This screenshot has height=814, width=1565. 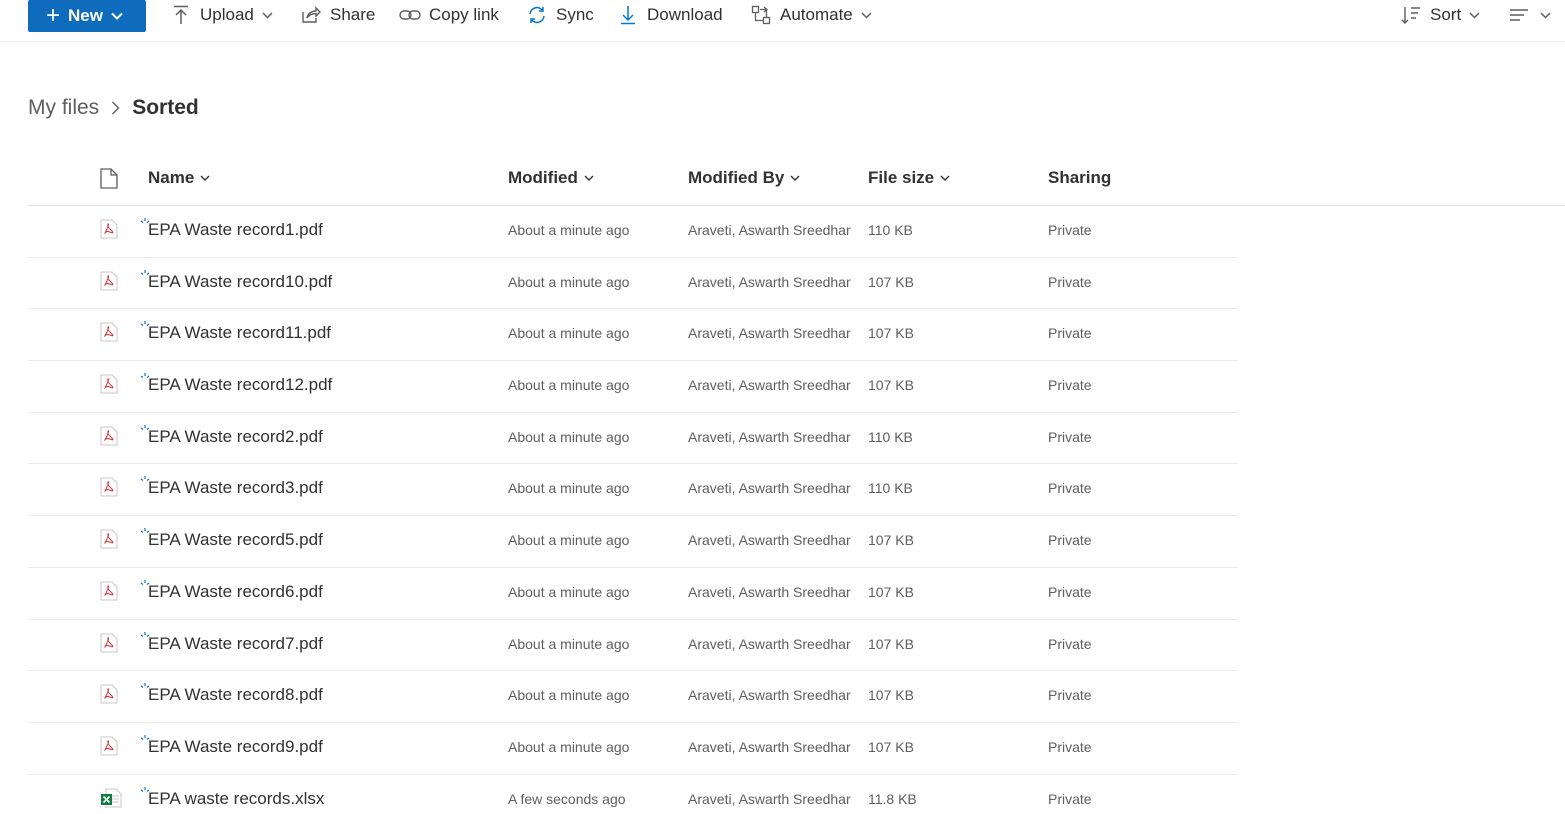 What do you see at coordinates (670, 15) in the screenshot?
I see `download-button: Download` at bounding box center [670, 15].